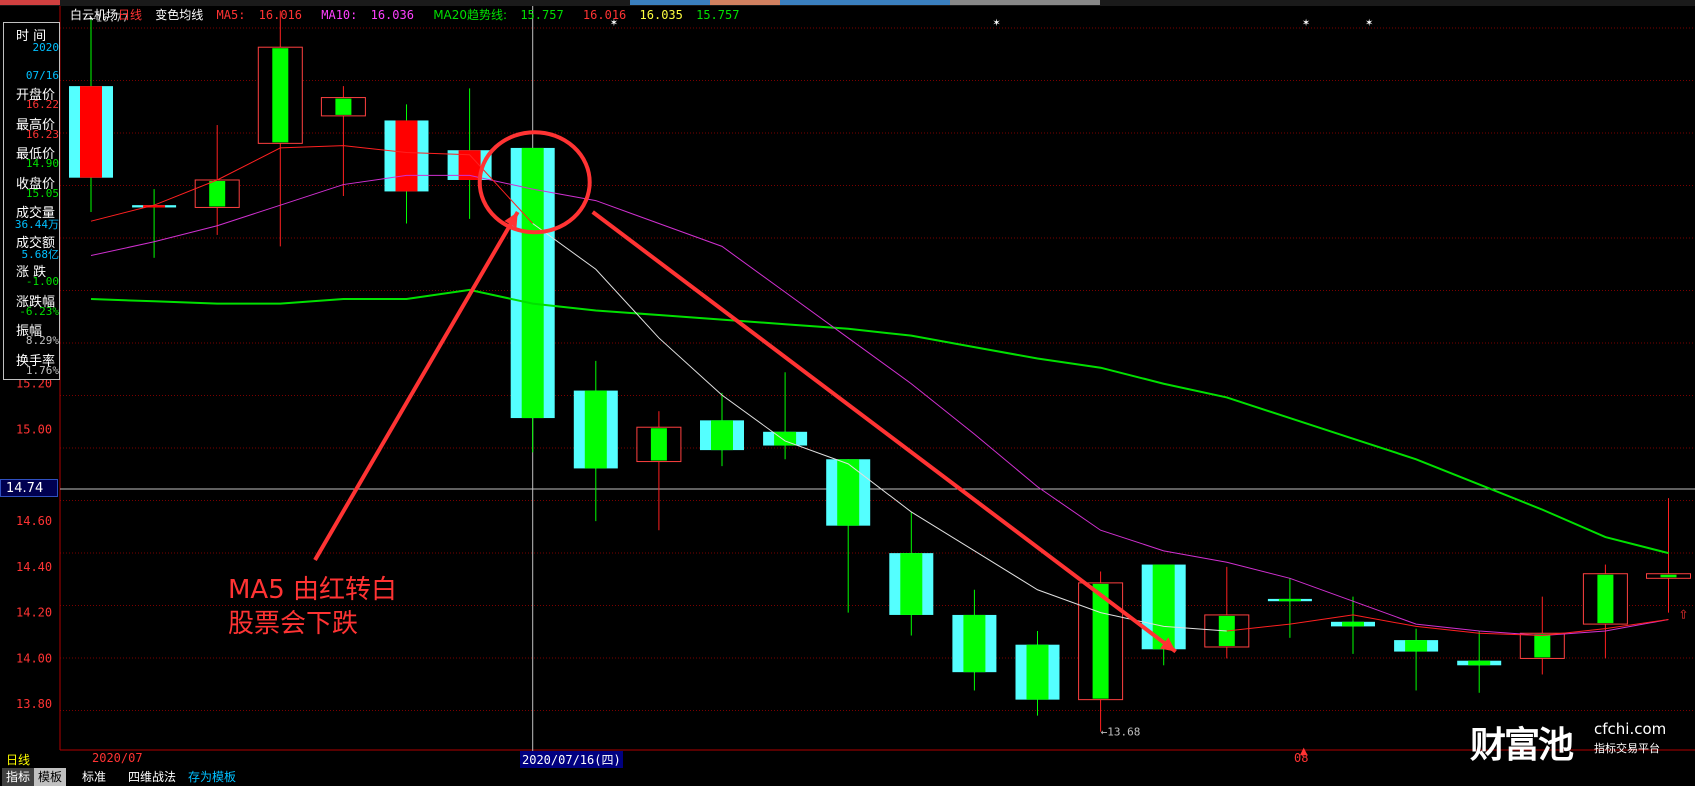 Image resolution: width=1695 pixels, height=786 pixels. What do you see at coordinates (34, 613) in the screenshot?
I see `y-tick-label: 14.20` at bounding box center [34, 613].